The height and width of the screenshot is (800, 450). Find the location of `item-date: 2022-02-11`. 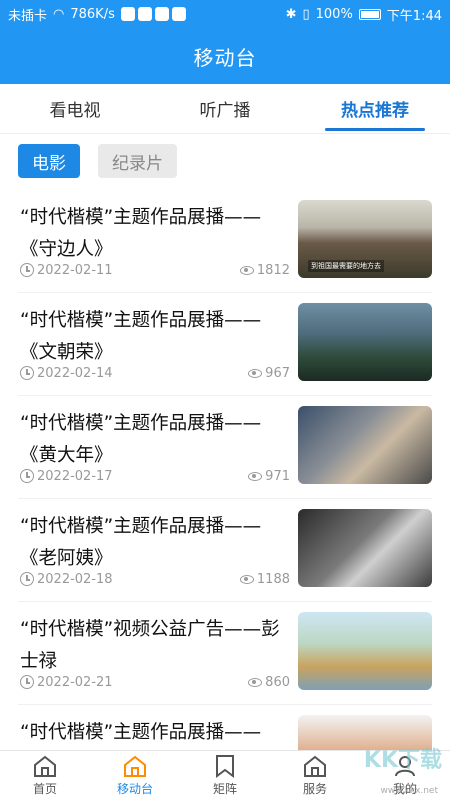

item-date: 2022-02-11 is located at coordinates (75, 270).